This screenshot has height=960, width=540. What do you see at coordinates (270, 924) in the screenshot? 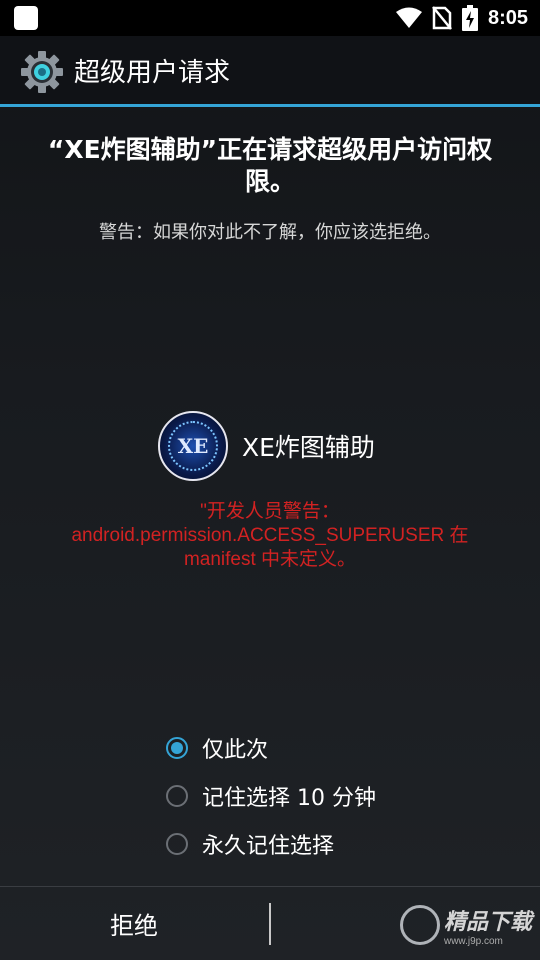
I see `button-divider` at bounding box center [270, 924].